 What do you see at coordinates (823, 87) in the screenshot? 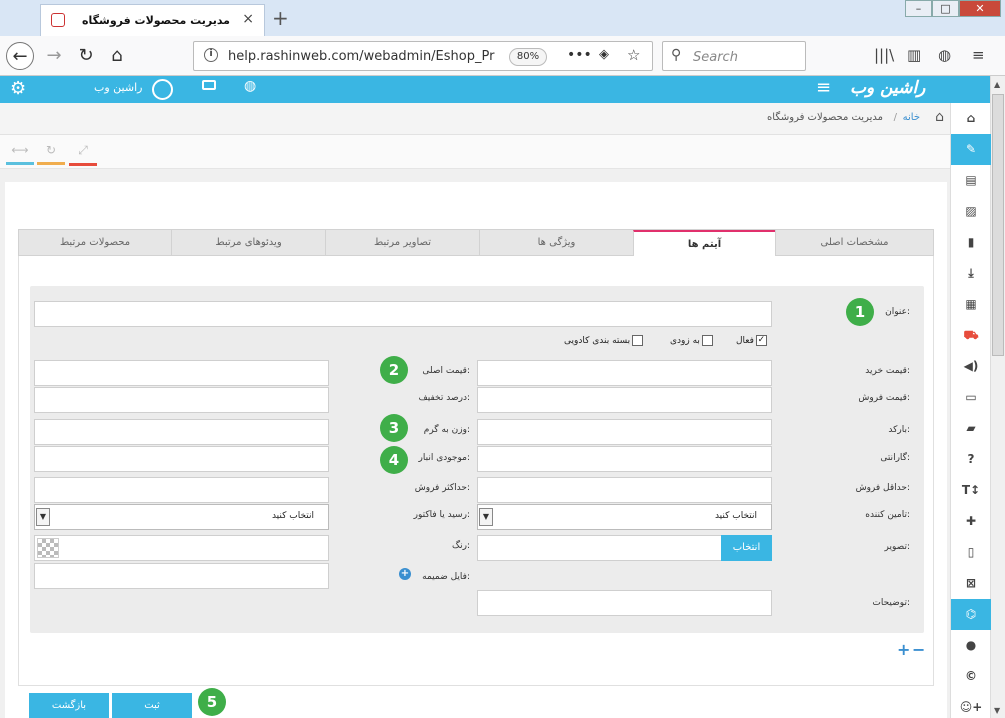
I see `hamburger-icon: ≡` at bounding box center [823, 87].